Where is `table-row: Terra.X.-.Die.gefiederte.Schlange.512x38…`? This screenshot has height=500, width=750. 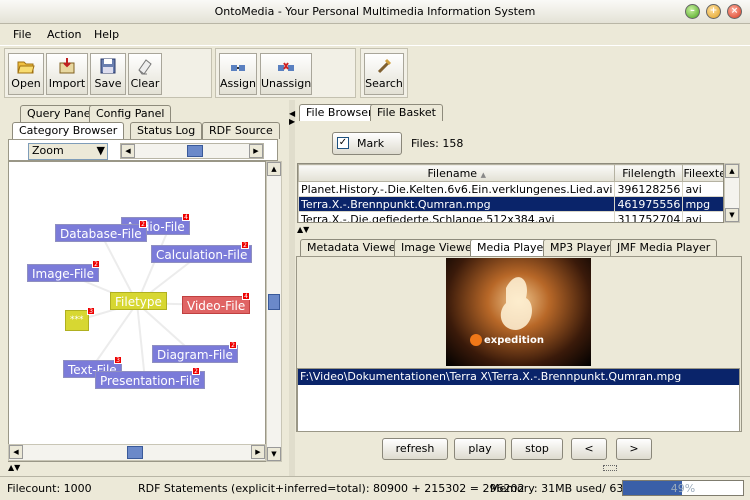 table-row: Terra.X.-.Die.gefiederte.Schlange.512x38… is located at coordinates (510, 216).